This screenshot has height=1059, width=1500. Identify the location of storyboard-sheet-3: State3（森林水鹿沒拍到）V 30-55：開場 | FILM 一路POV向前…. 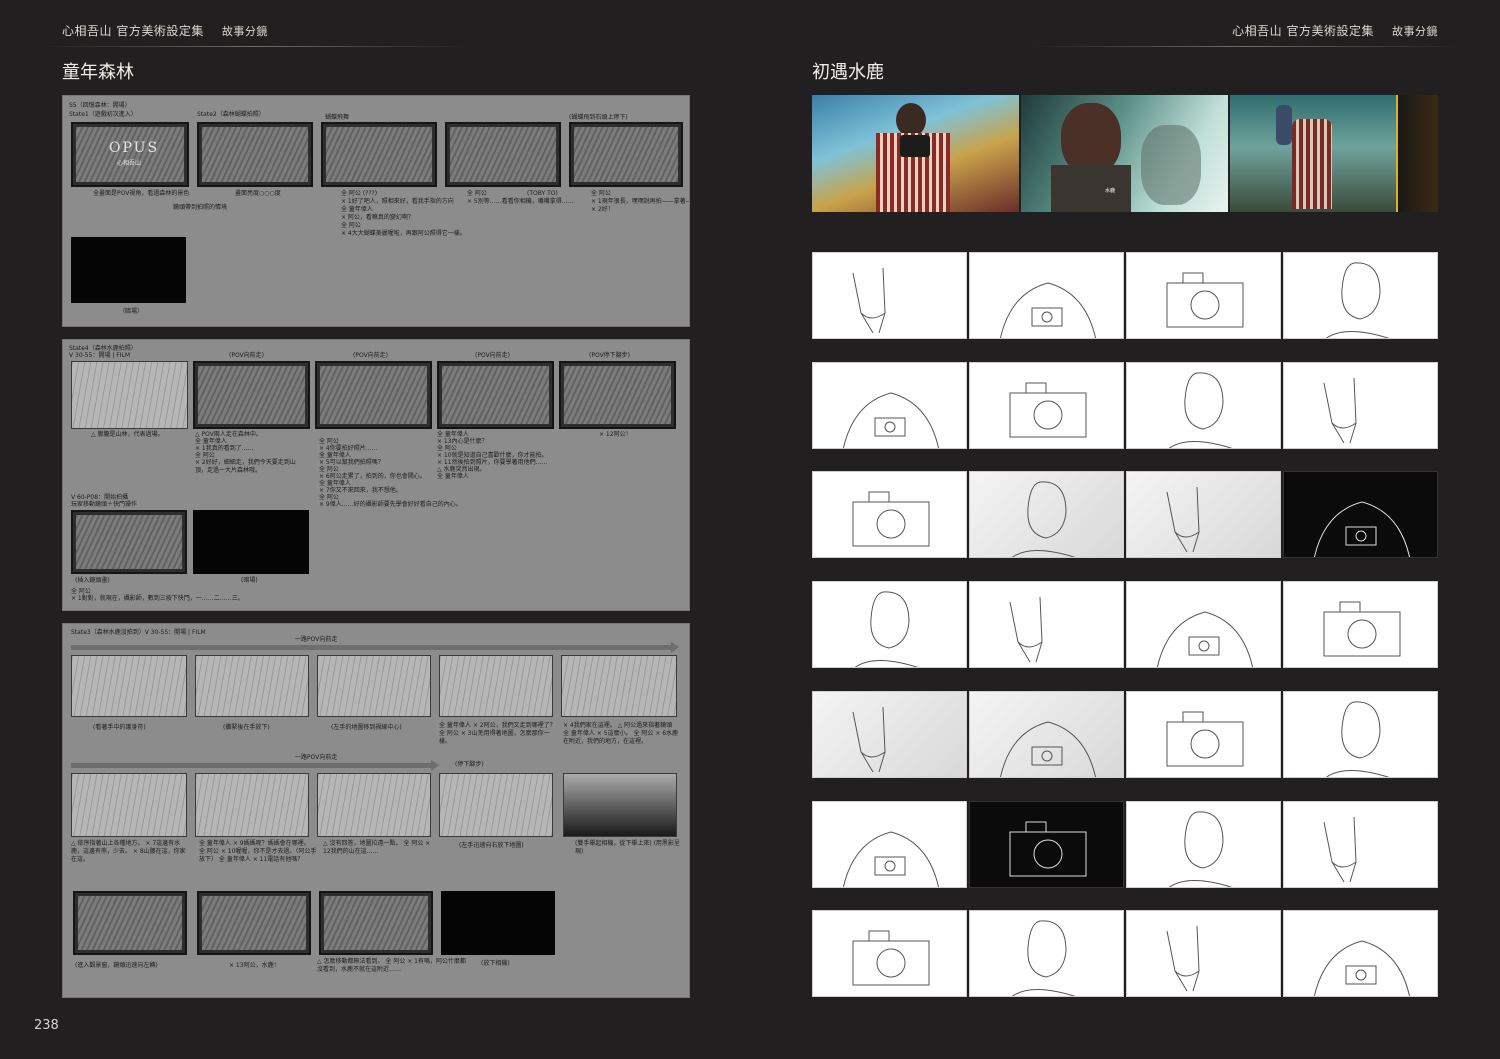
(376, 810).